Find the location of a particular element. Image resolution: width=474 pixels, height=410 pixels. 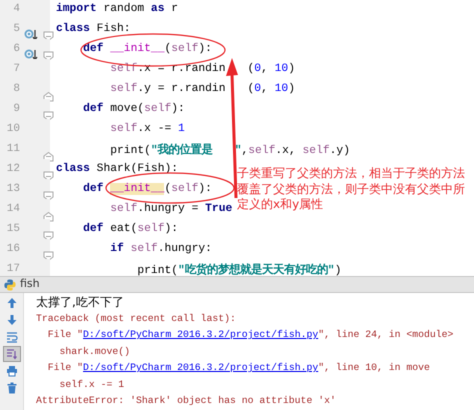

line-number: 11 is located at coordinates (13, 149).